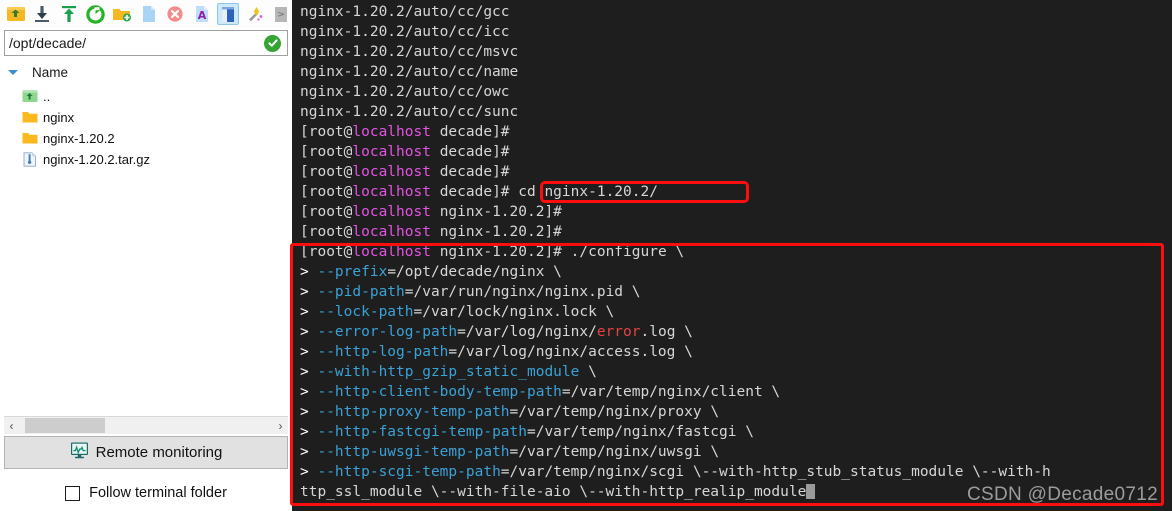  Describe the element at coordinates (11, 425) in the screenshot. I see `scroll-left-arrow-icon: ‹` at that location.